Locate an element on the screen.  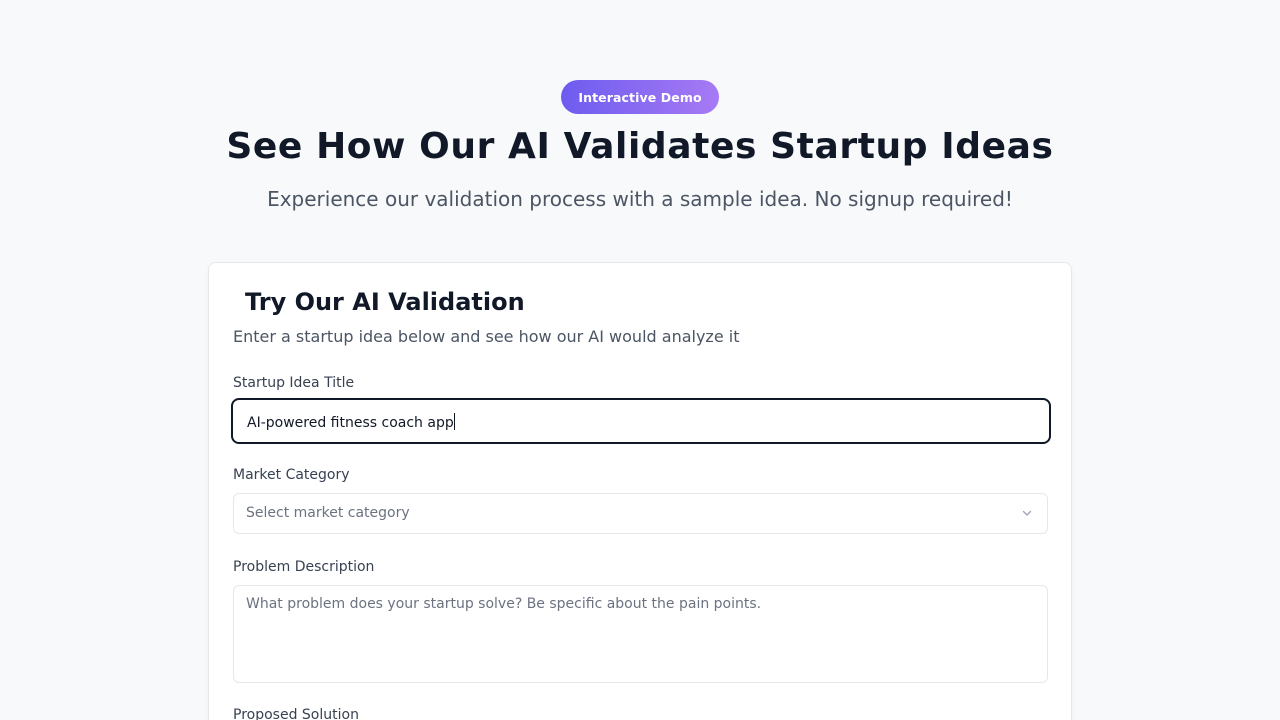
page-title: See How Our AI Validates Startup Ideas is located at coordinates (640, 146).